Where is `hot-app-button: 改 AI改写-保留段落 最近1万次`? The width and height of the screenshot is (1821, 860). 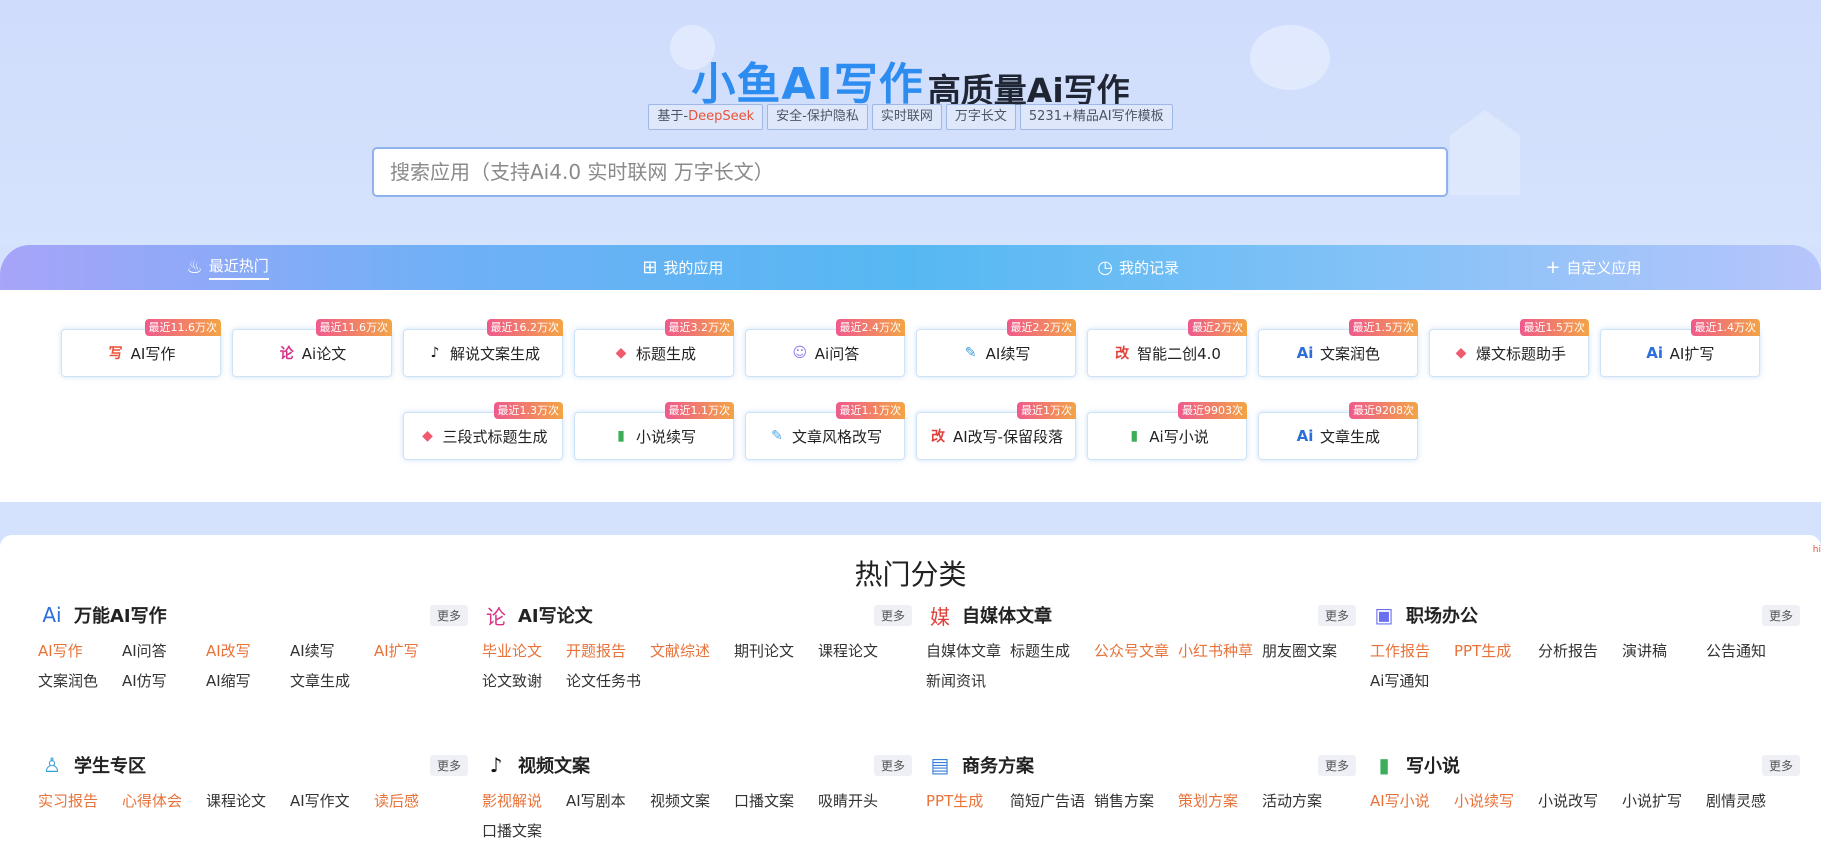
hot-app-button: 改 AI改写-保留段落 最近1万次 is located at coordinates (996, 431).